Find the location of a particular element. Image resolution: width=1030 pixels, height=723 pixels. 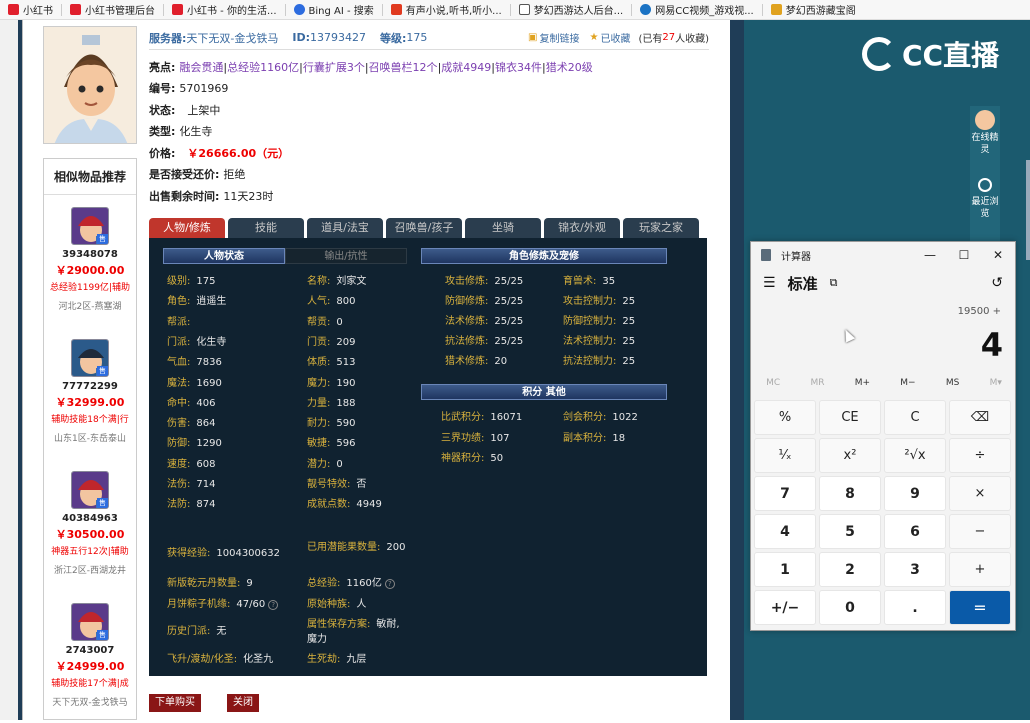

tab-character: 人物/修炼 is located at coordinates (187, 228).